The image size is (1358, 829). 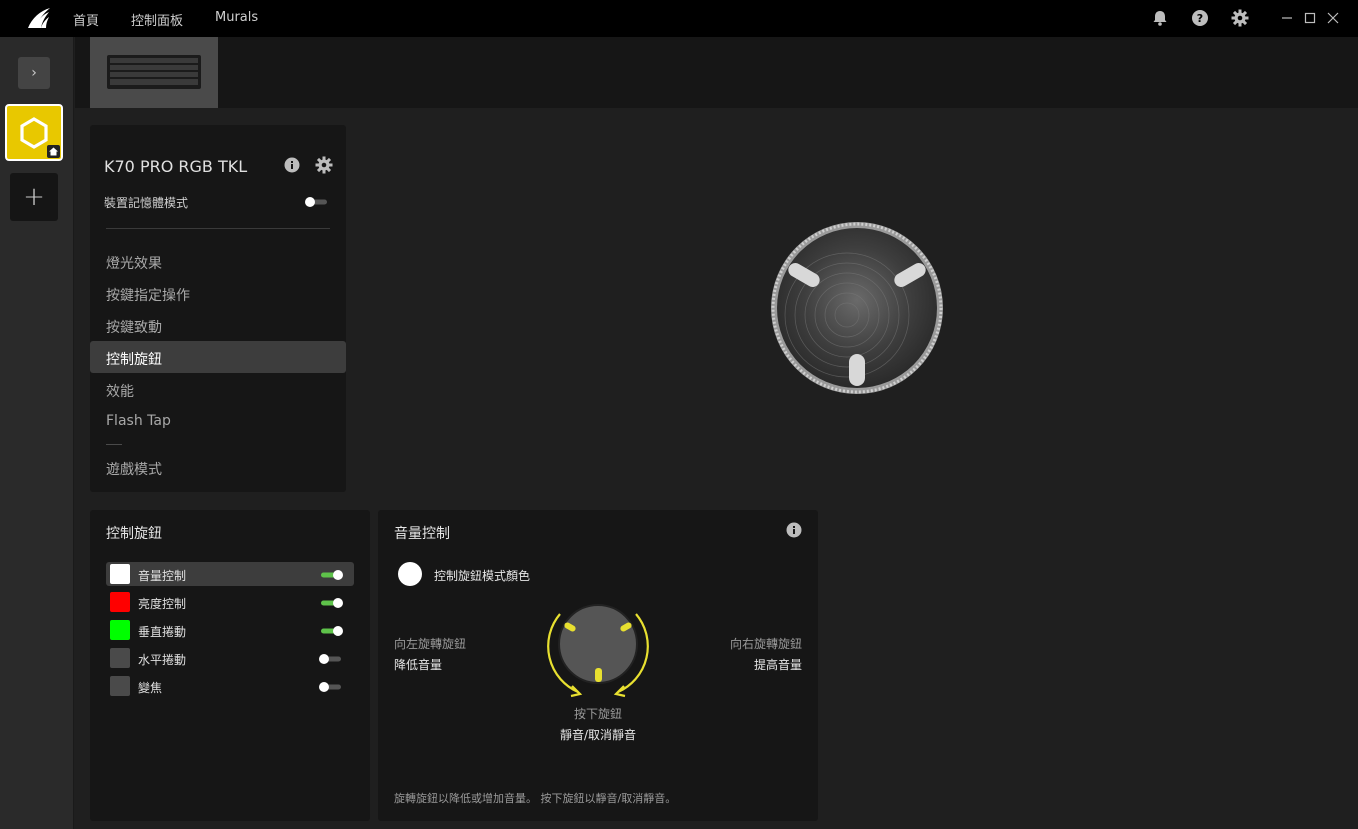 What do you see at coordinates (134, 327) in the screenshot?
I see `menu-item-actuation: 按鍵致動` at bounding box center [134, 327].